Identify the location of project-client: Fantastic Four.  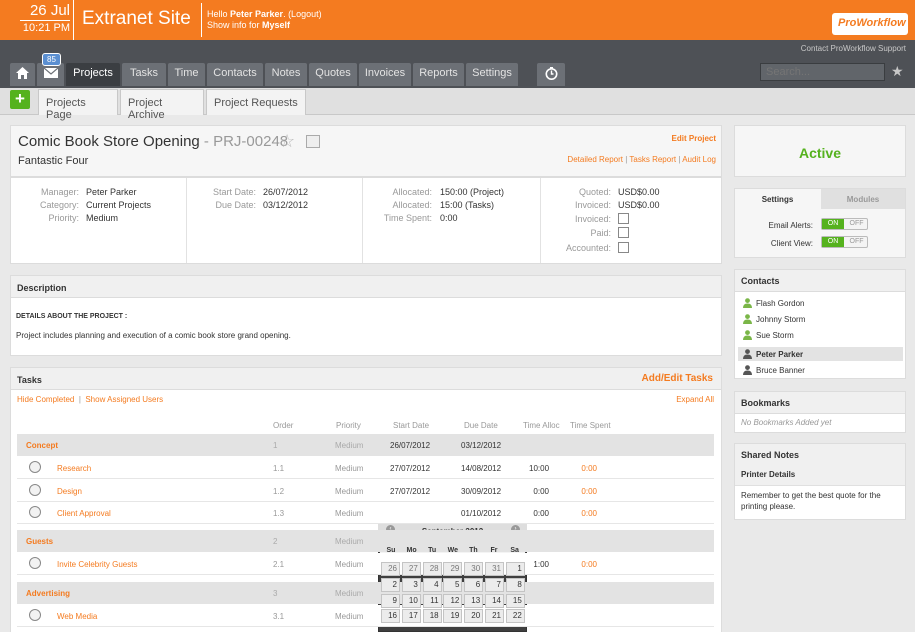
(53, 161).